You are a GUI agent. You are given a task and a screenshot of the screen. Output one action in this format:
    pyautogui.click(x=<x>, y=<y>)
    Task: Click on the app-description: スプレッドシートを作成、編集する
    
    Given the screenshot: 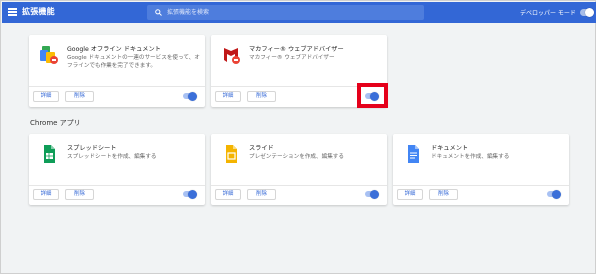 What is the action you would take?
    pyautogui.click(x=112, y=157)
    